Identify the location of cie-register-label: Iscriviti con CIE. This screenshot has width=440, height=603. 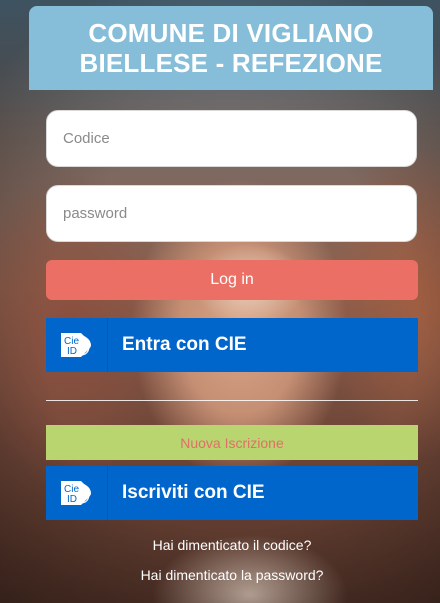
(193, 492).